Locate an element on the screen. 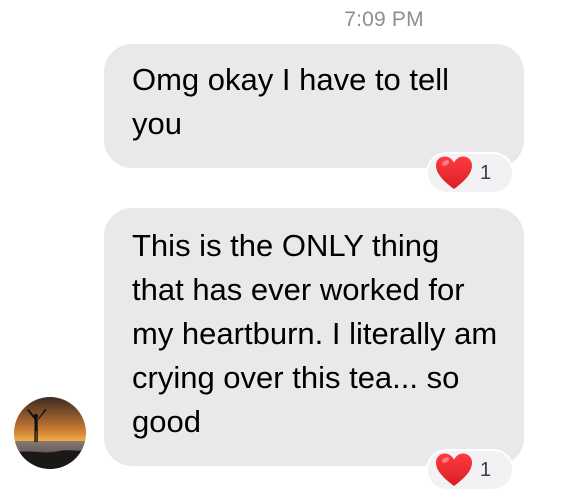  message-timestamp: 7:09 PM is located at coordinates (384, 19).